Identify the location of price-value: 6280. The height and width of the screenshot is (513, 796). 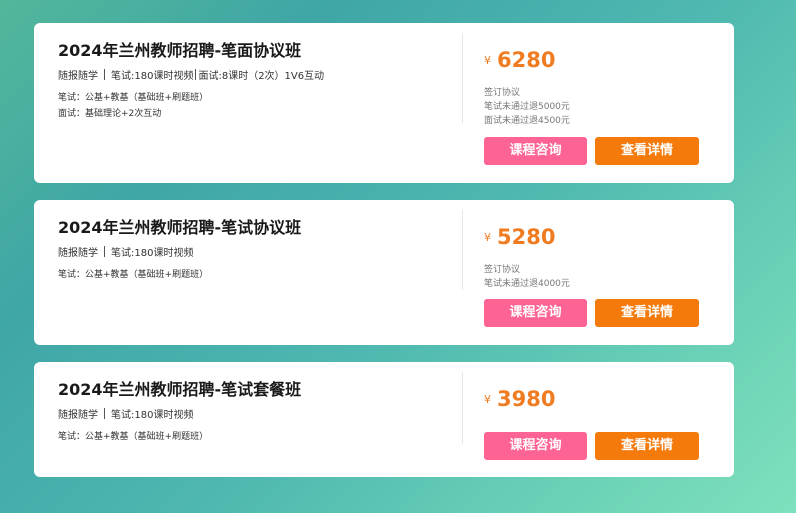
(526, 60).